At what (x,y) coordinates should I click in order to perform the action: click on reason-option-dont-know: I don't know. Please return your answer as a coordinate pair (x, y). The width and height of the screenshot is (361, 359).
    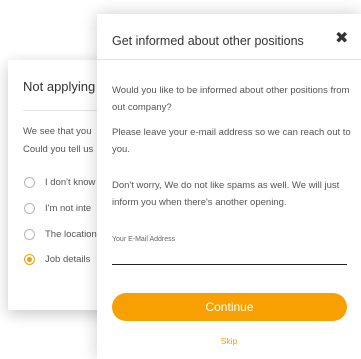
    Looking at the image, I should click on (59, 182).